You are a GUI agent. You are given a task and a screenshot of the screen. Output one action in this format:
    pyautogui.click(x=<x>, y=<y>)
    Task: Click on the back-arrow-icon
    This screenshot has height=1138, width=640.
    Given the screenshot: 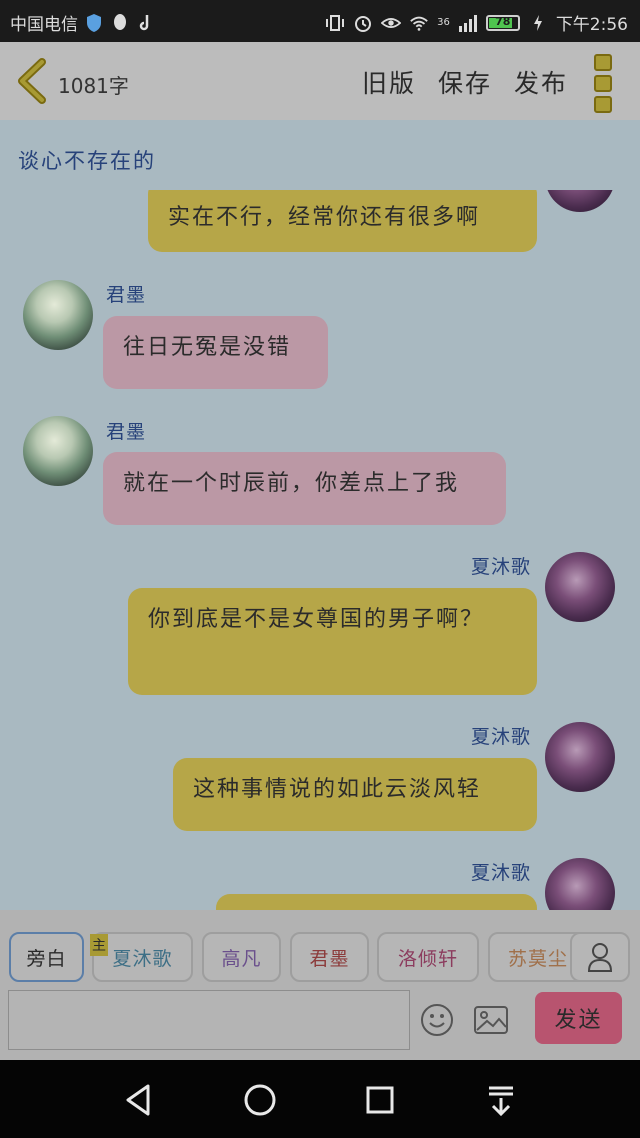 What is the action you would take?
    pyautogui.click(x=32, y=81)
    